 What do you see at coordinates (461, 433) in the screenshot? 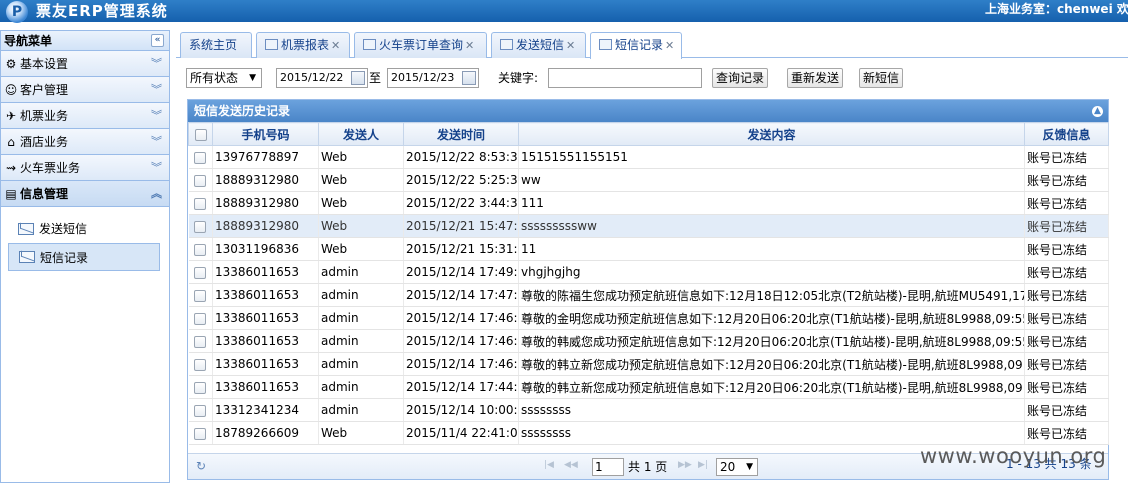
I see `cell-time: 2015/11/4 22:41:07` at bounding box center [461, 433].